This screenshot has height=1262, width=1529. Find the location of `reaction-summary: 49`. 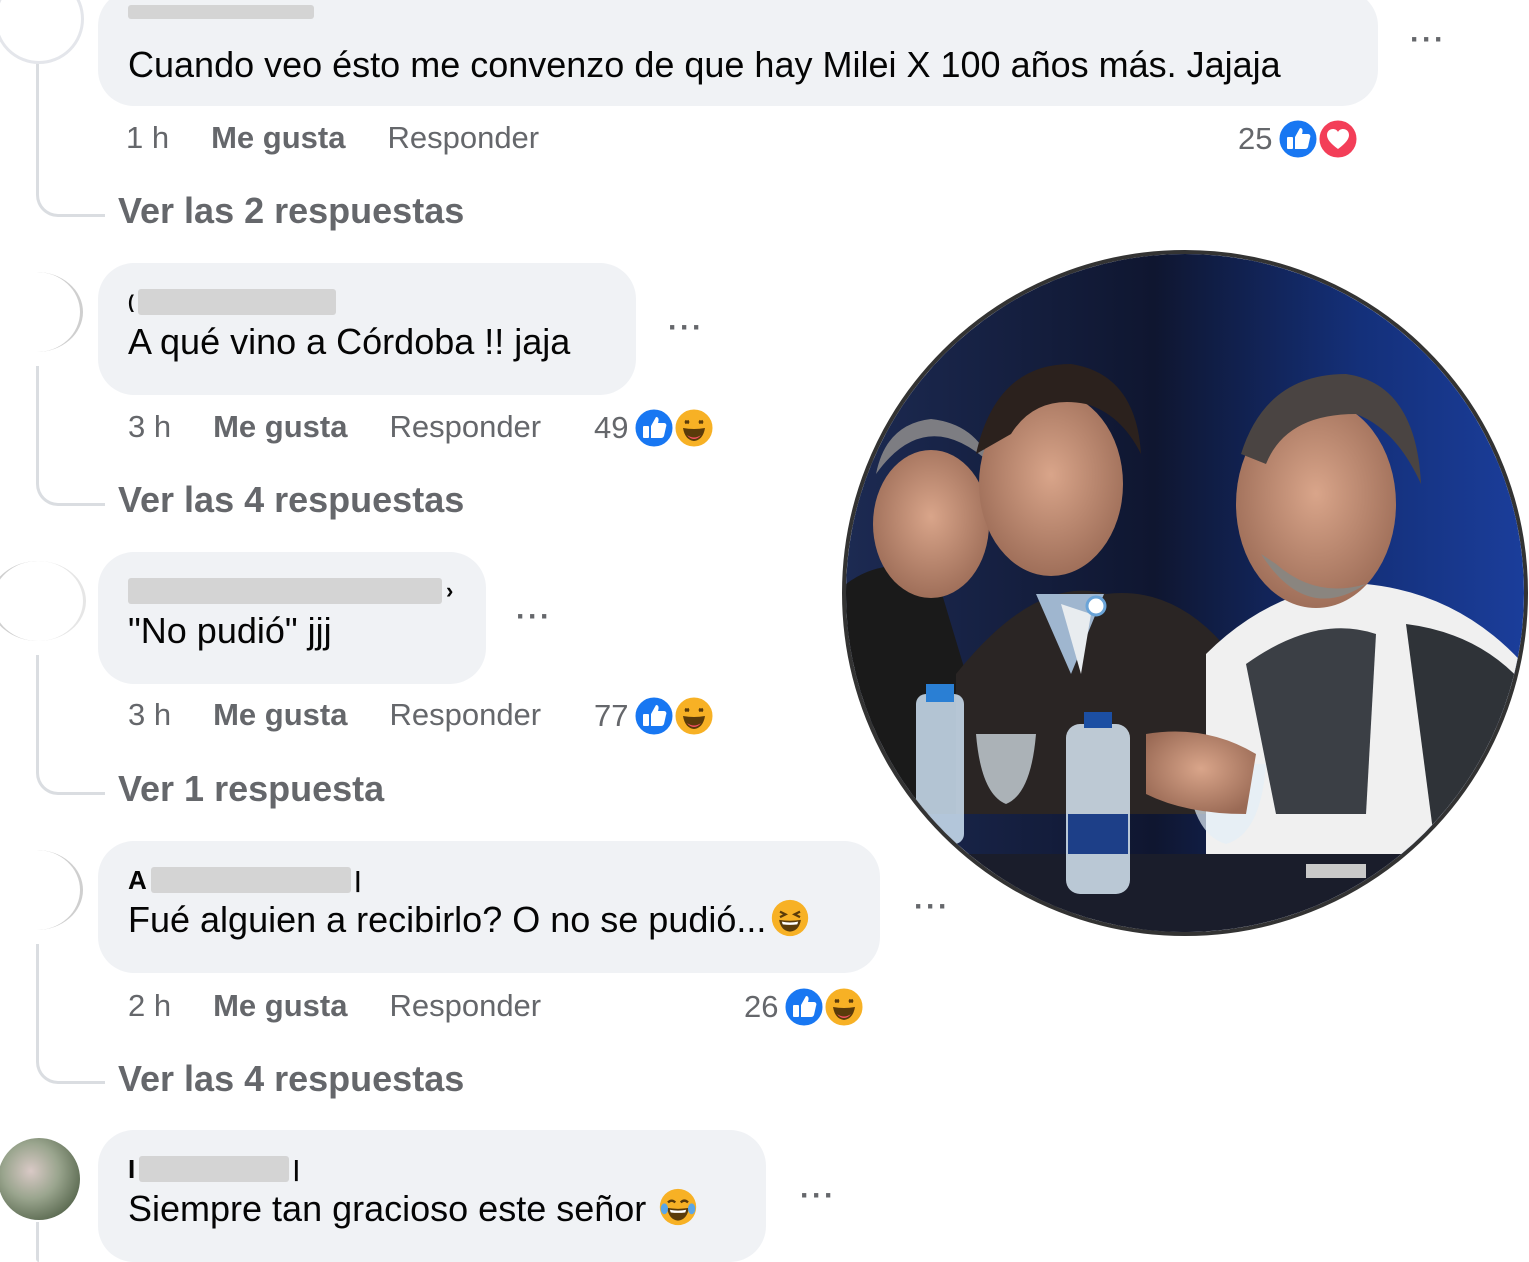

reaction-summary: 49 is located at coordinates (655, 428).